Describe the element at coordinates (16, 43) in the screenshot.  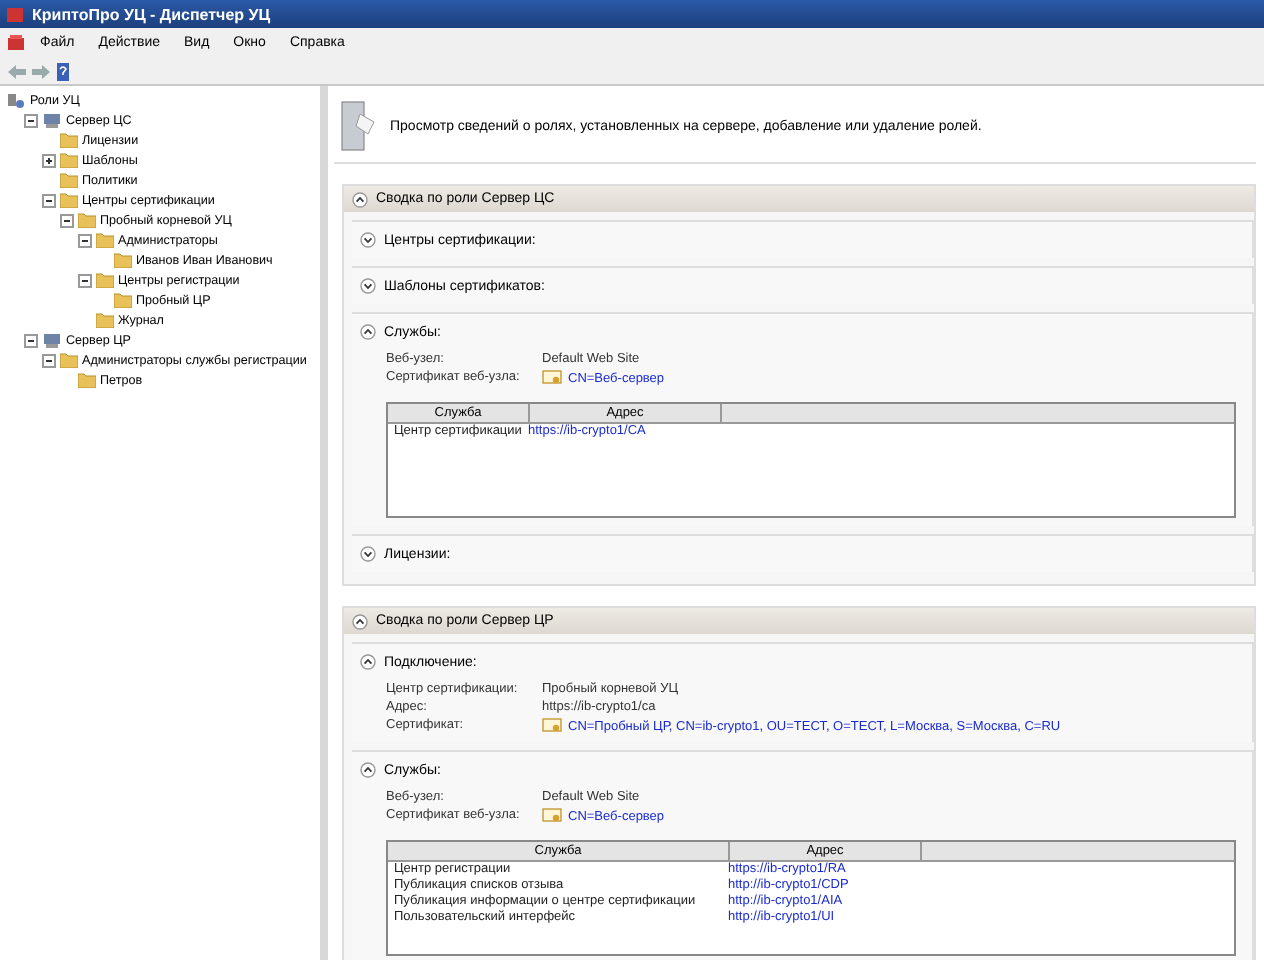
I see `app-menu-icon` at that location.